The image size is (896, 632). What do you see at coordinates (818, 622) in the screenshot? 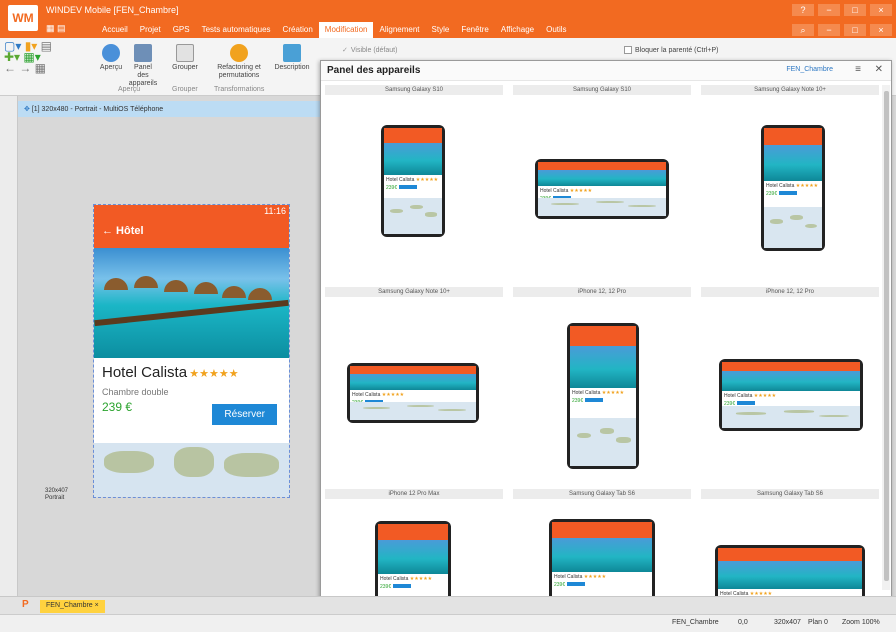
I see `status-plan: Plan 0` at bounding box center [818, 622].